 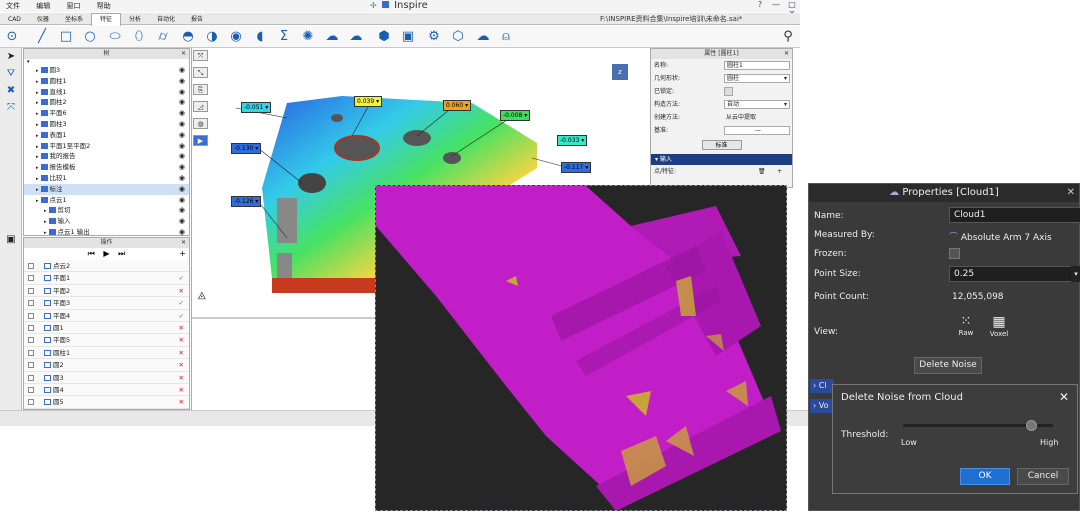 I want to click on menu-help: 帮助, so click(x=104, y=6).